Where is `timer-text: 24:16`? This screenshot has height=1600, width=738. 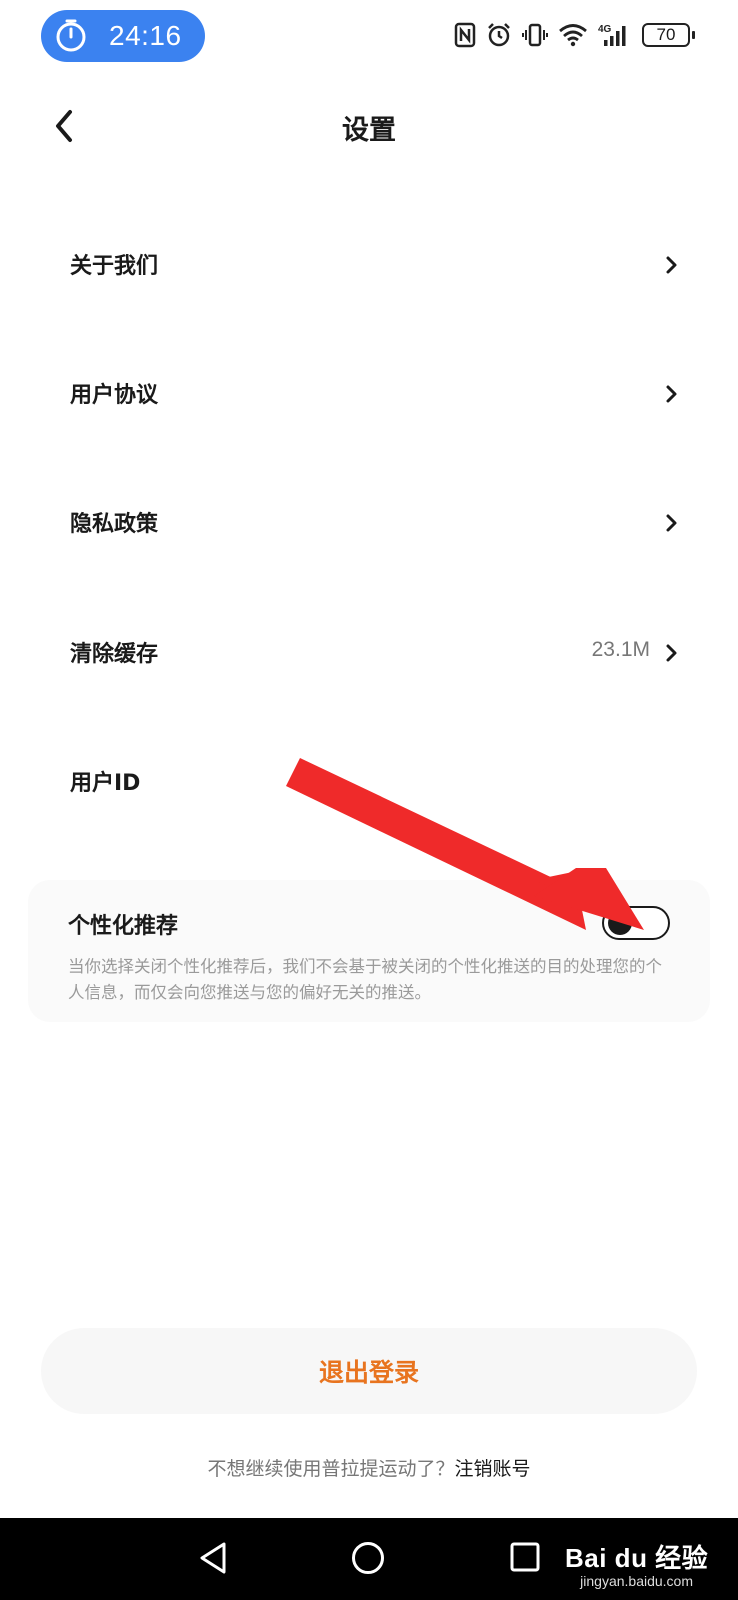
timer-text: 24:16 is located at coordinates (145, 35).